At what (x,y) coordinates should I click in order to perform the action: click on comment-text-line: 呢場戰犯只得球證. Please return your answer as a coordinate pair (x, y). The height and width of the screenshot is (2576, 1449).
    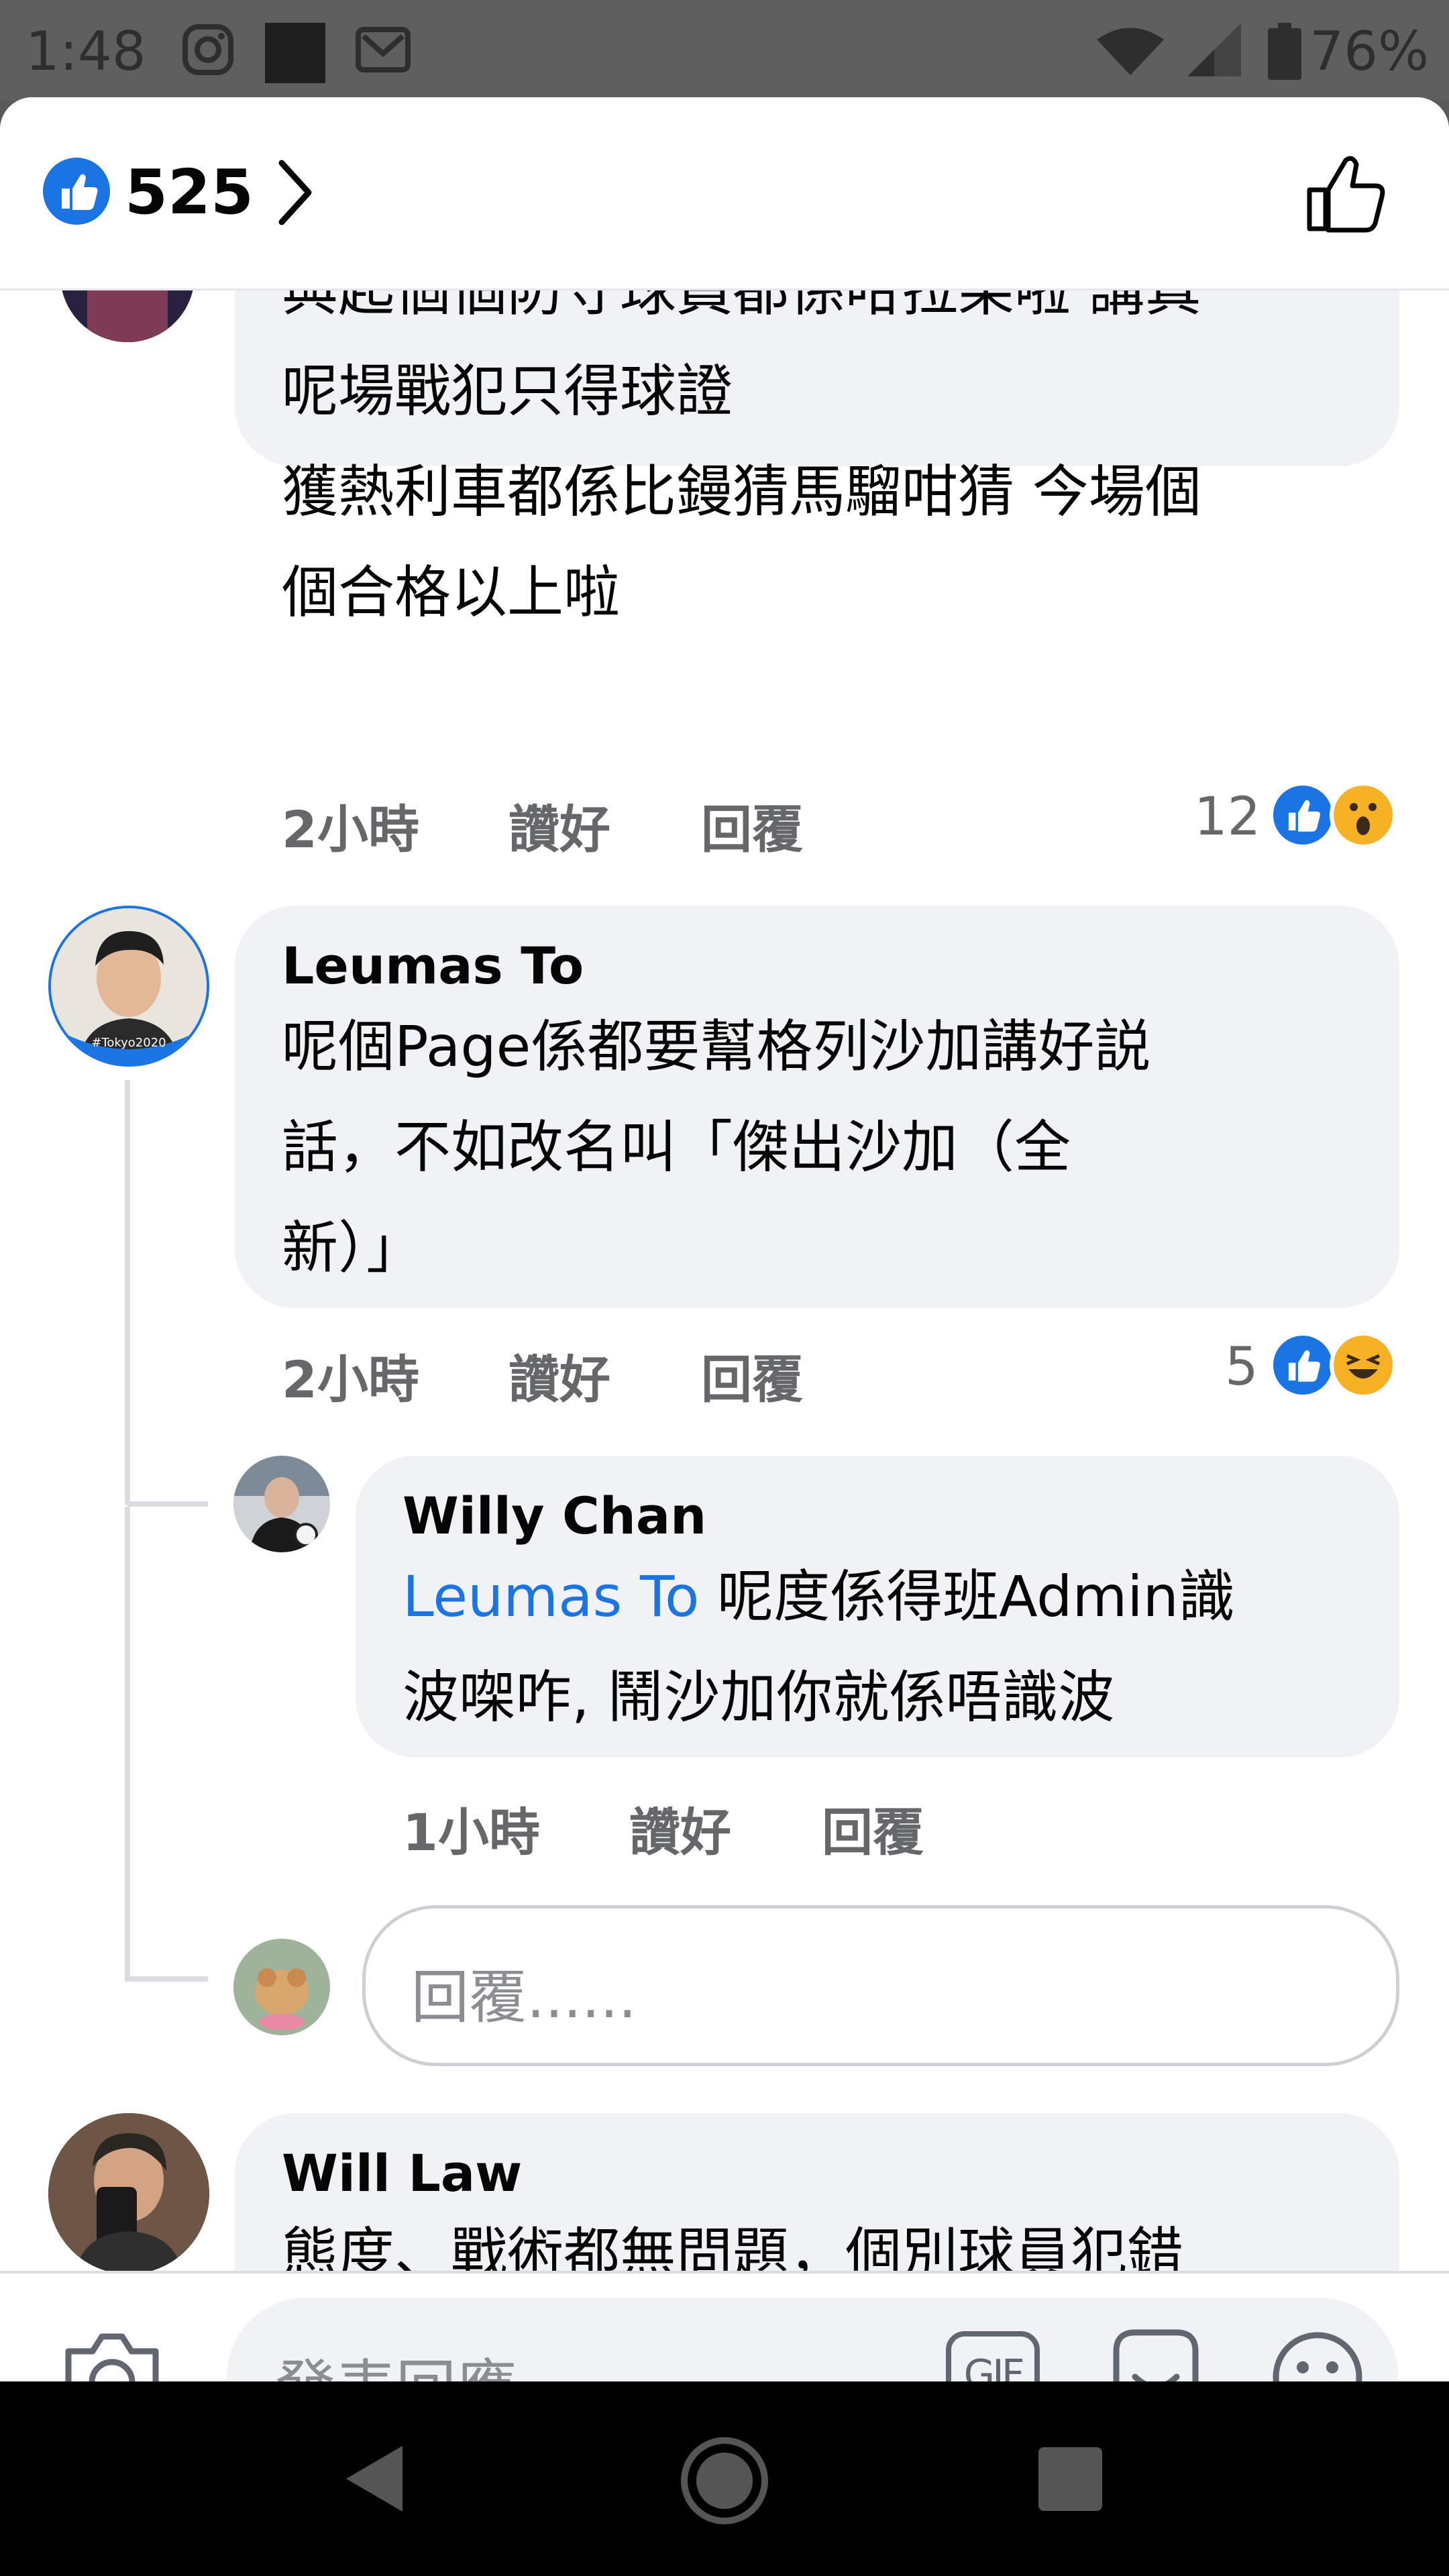
    Looking at the image, I should click on (507, 391).